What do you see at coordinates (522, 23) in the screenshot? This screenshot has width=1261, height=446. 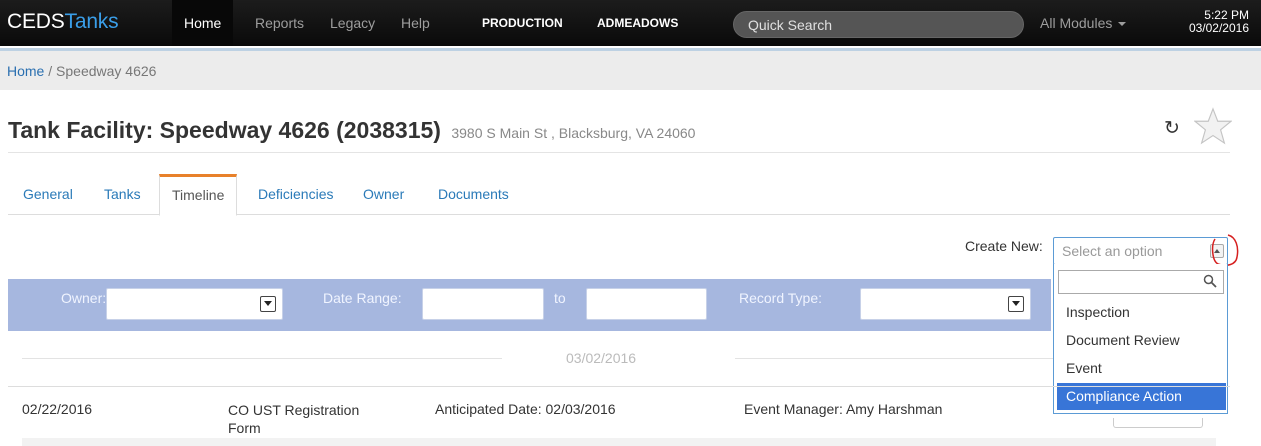 I see `nav-environment: PRODUCTION` at bounding box center [522, 23].